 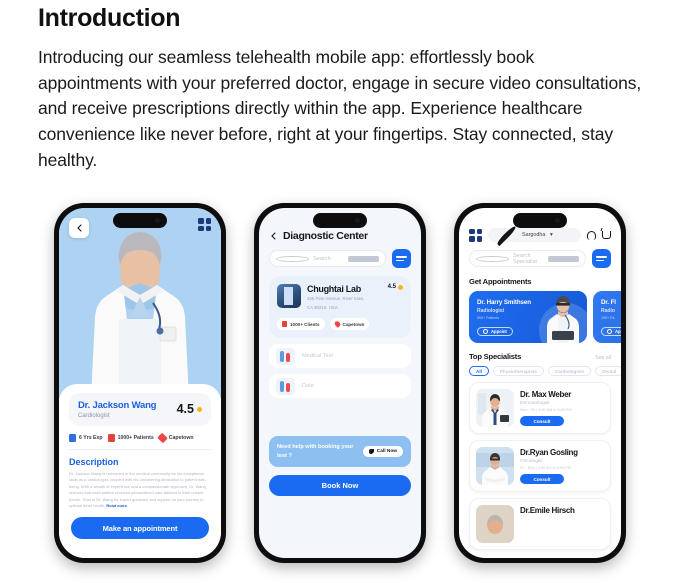 What do you see at coordinates (94, 415) in the screenshot?
I see `doctor-specialty: Cardiologist` at bounding box center [94, 415].